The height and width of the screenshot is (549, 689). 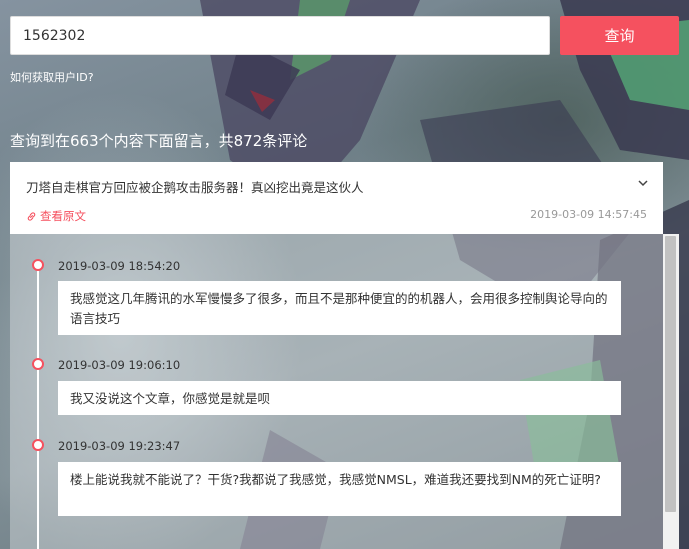 What do you see at coordinates (588, 214) in the screenshot?
I see `article-date: 2019-03-09 14:57:45` at bounding box center [588, 214].